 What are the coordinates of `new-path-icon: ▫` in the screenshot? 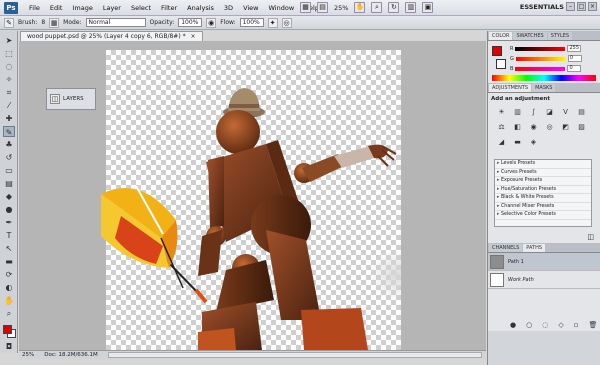 It's located at (576, 325).